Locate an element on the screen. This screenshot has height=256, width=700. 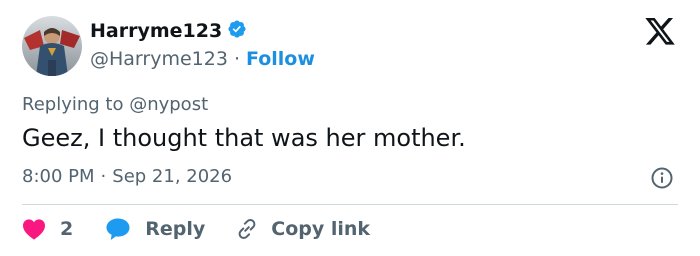
like-count: 2 is located at coordinates (67, 229).